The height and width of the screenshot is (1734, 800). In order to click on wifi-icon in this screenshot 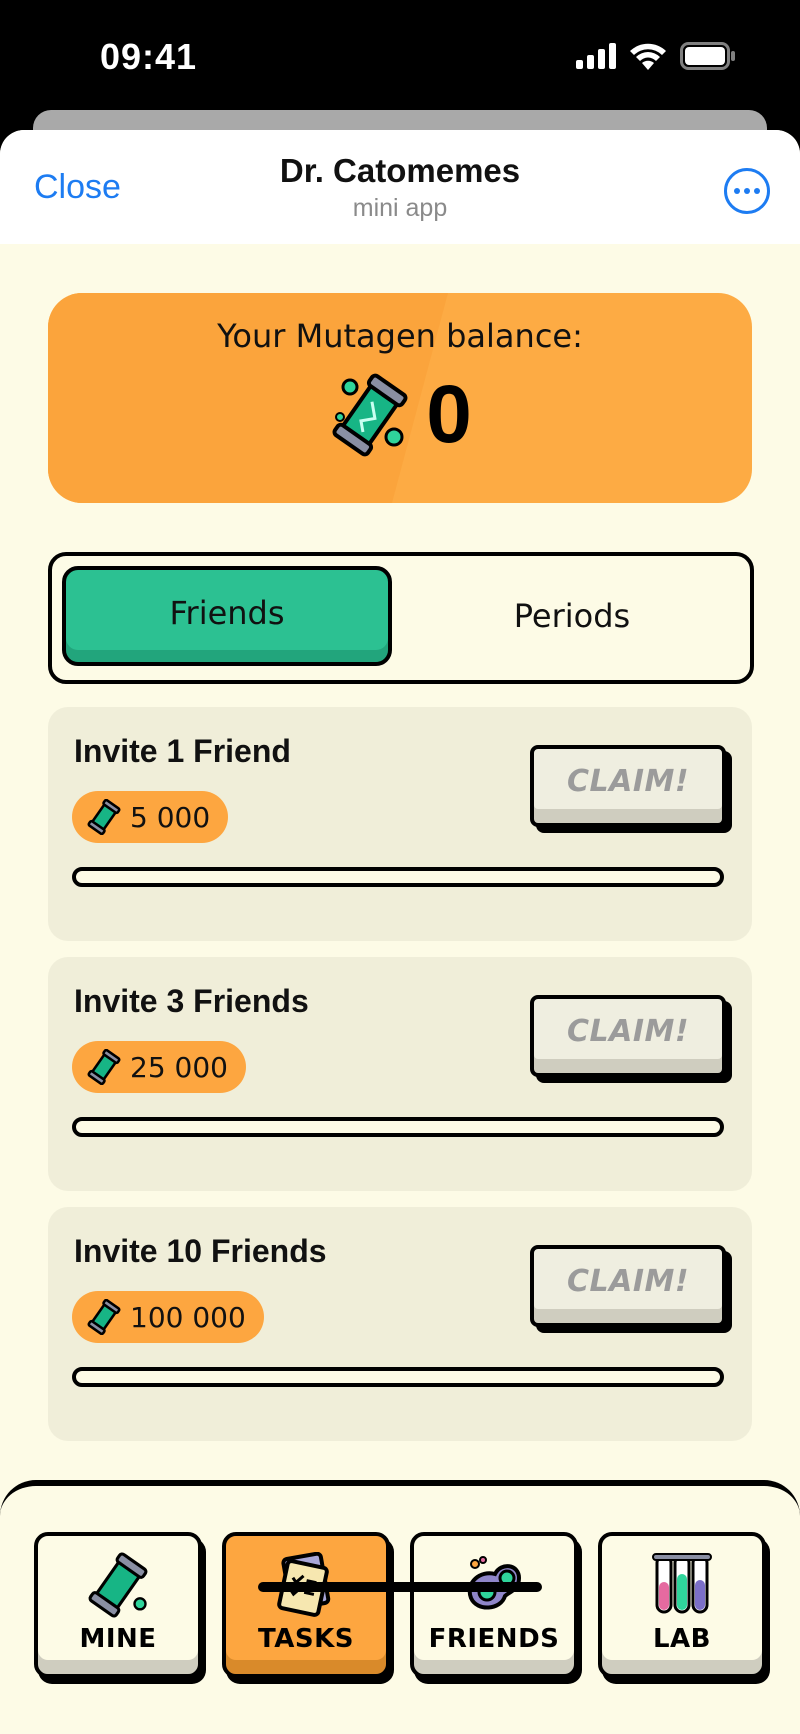, I will do `click(648, 56)`.